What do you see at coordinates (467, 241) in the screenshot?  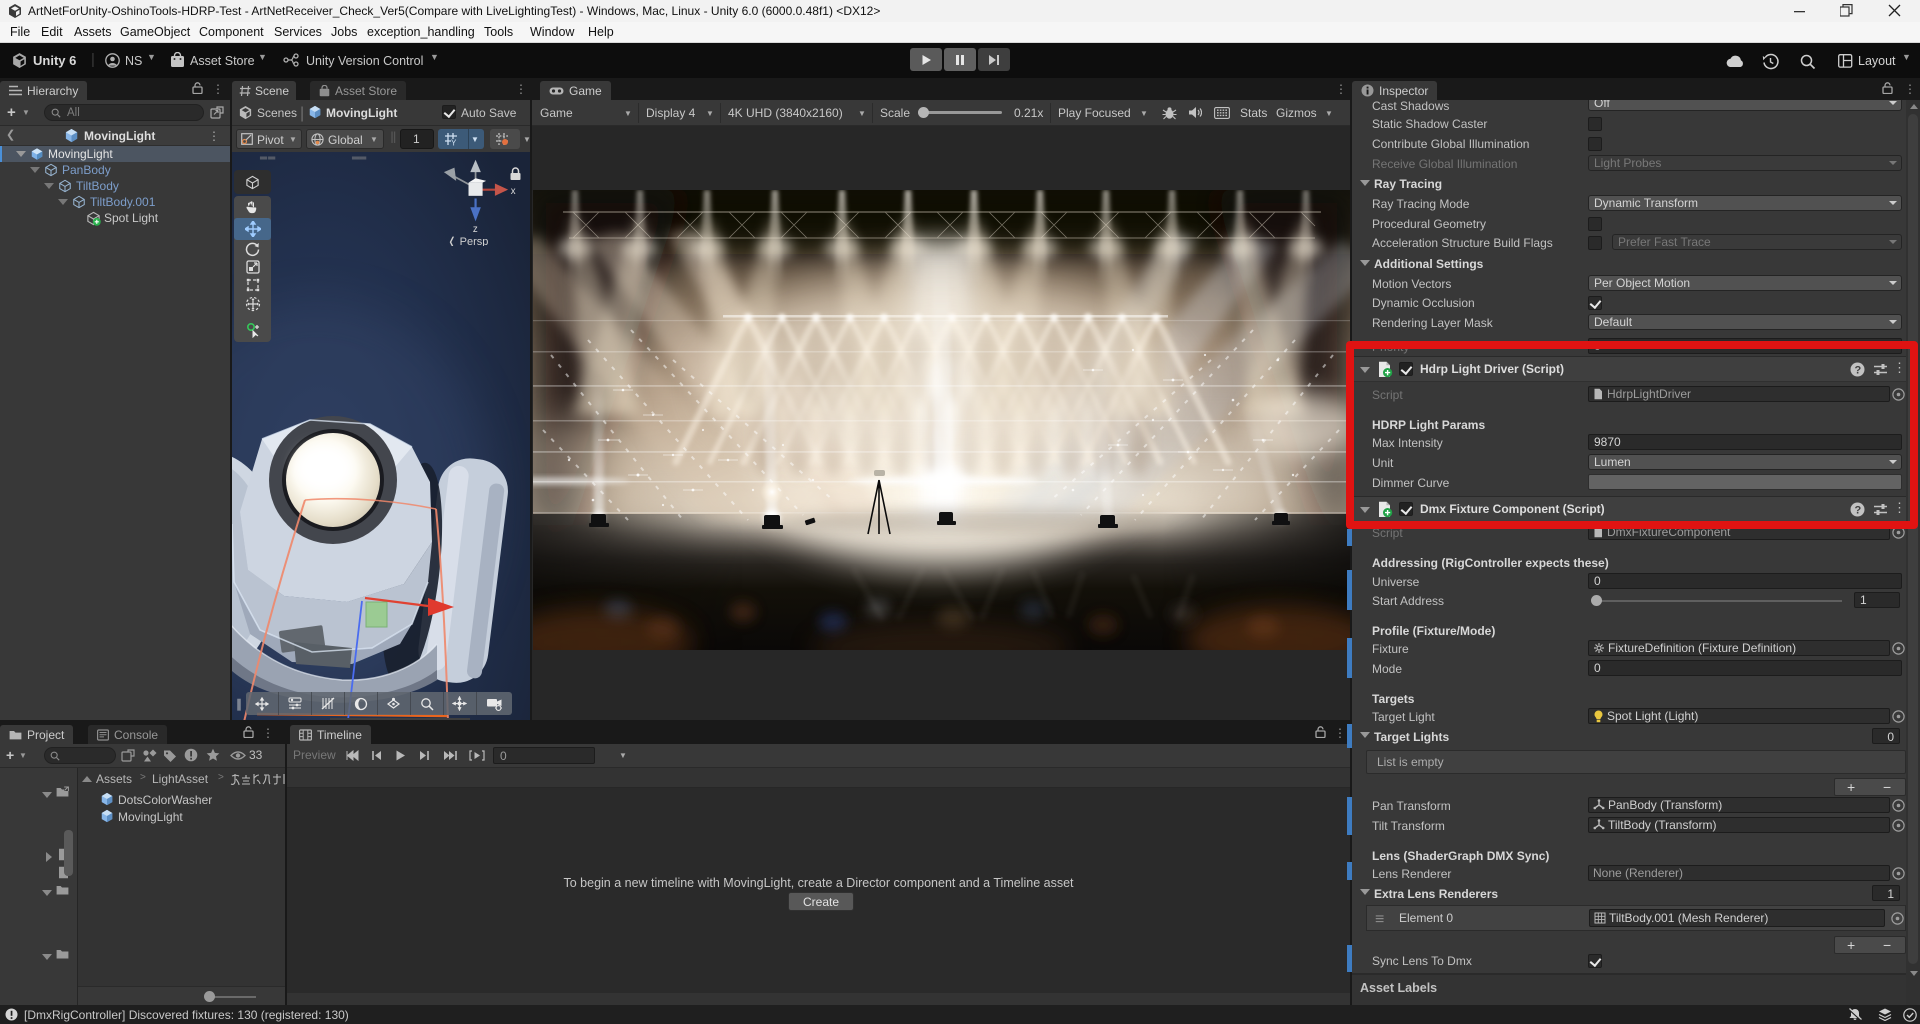 I see `svg-text: ❬ Persp` at bounding box center [467, 241].